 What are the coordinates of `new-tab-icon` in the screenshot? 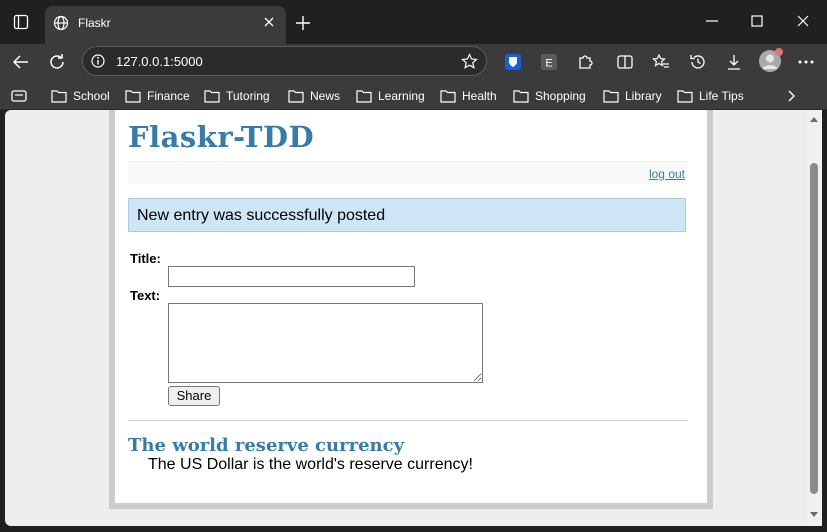 It's located at (303, 23).